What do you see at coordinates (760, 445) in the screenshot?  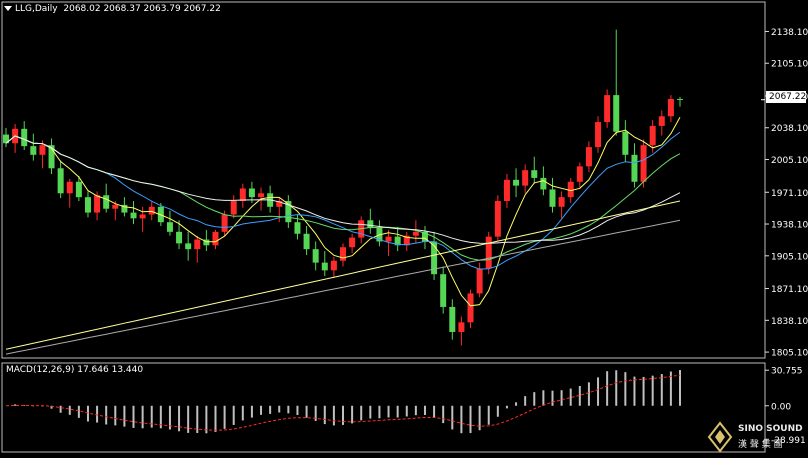 I see `logo-text-bottom: 漢 聲 集 團` at bounding box center [760, 445].